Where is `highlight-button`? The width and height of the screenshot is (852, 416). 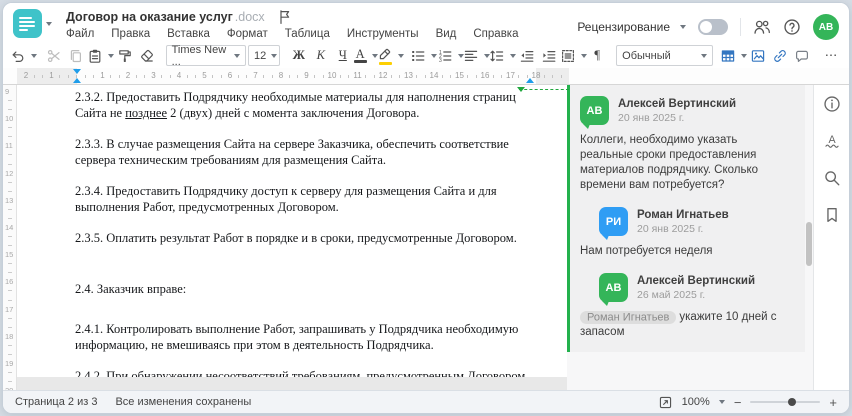
highlight-button is located at coordinates (391, 55).